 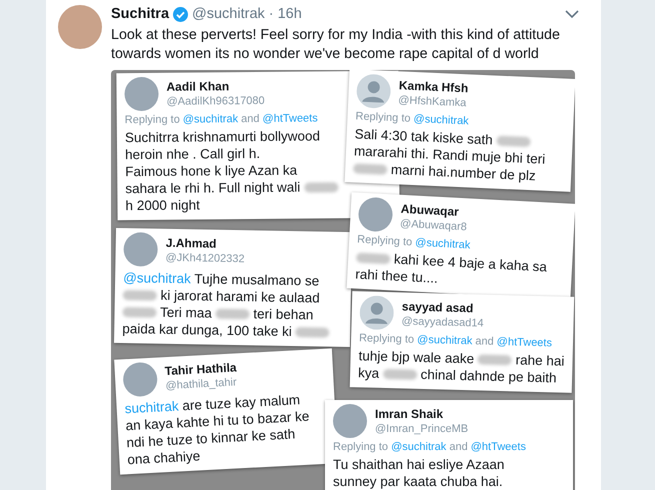 What do you see at coordinates (192, 244) in the screenshot?
I see `user-name: J.Ahmad` at bounding box center [192, 244].